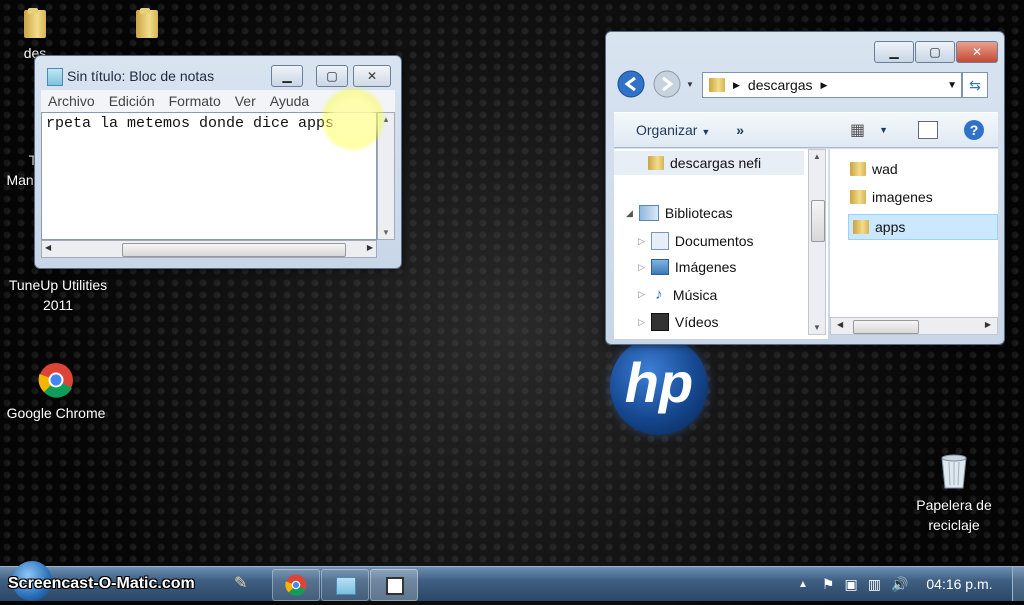 The height and width of the screenshot is (605, 1024). What do you see at coordinates (659, 294) in the screenshot?
I see `music-icon: ♪` at bounding box center [659, 294].